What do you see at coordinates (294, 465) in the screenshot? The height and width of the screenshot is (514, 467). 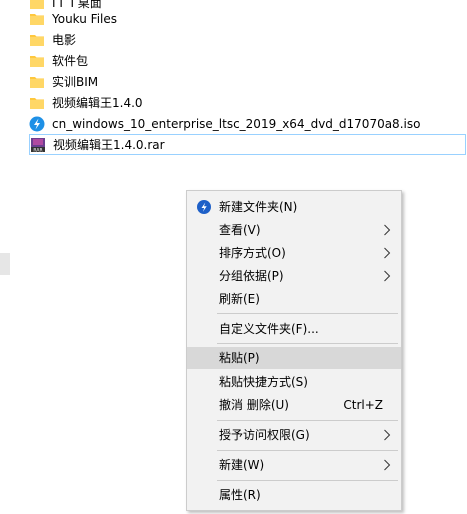 I see `menu-item-new: 新建(W)` at bounding box center [294, 465].